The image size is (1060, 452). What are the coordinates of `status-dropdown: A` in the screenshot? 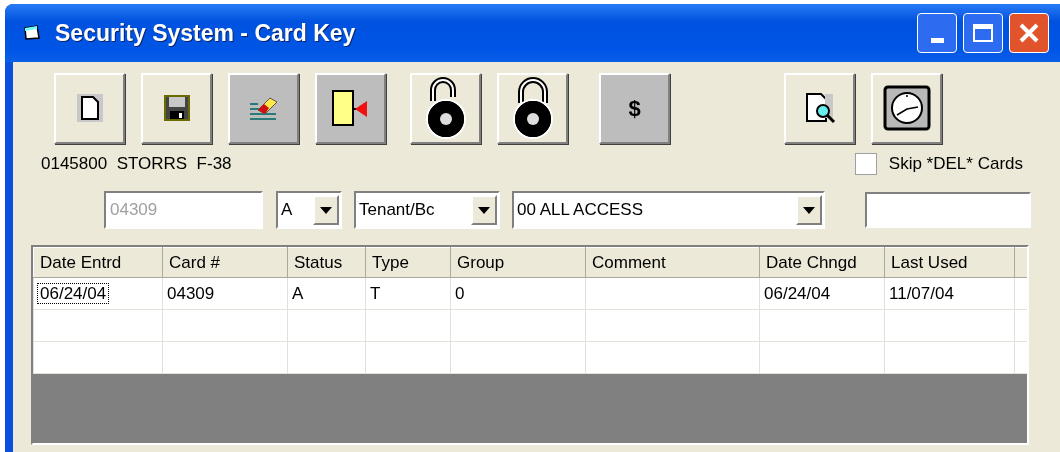 It's located at (309, 210).